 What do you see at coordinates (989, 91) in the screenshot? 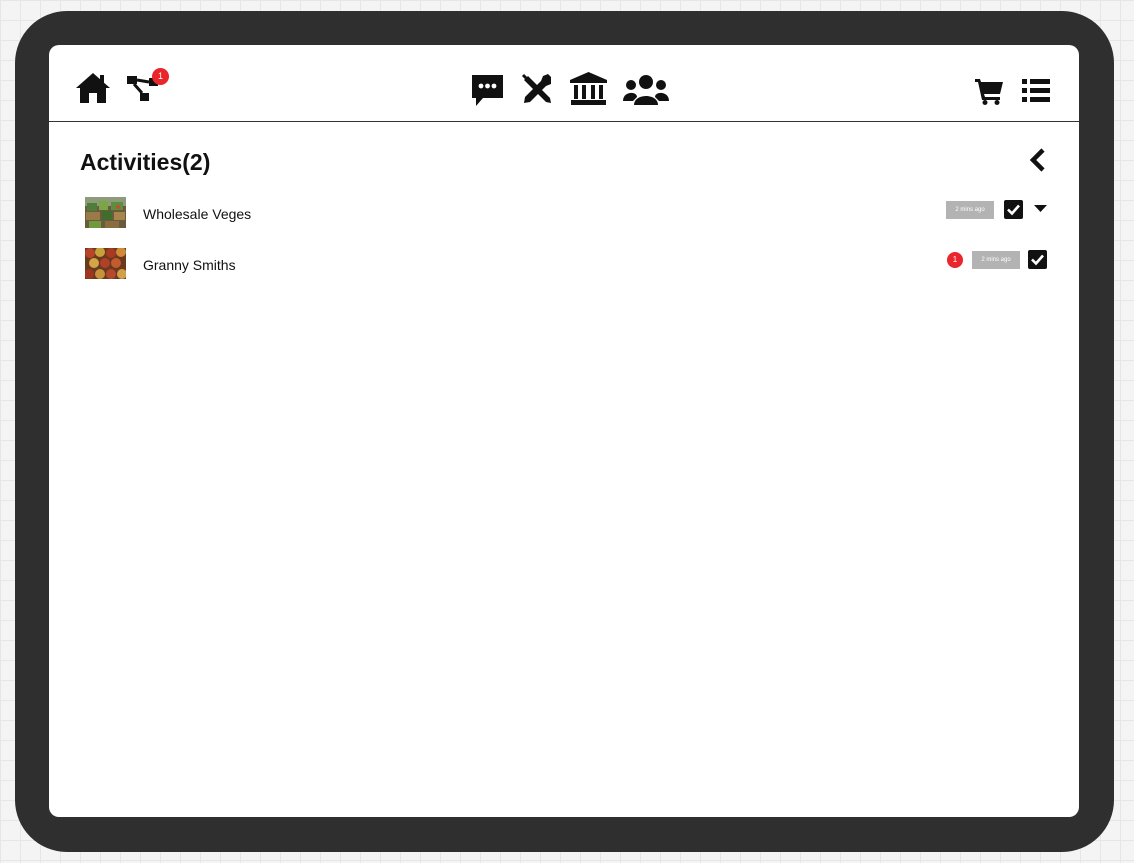
I see `cart-icon` at bounding box center [989, 91].